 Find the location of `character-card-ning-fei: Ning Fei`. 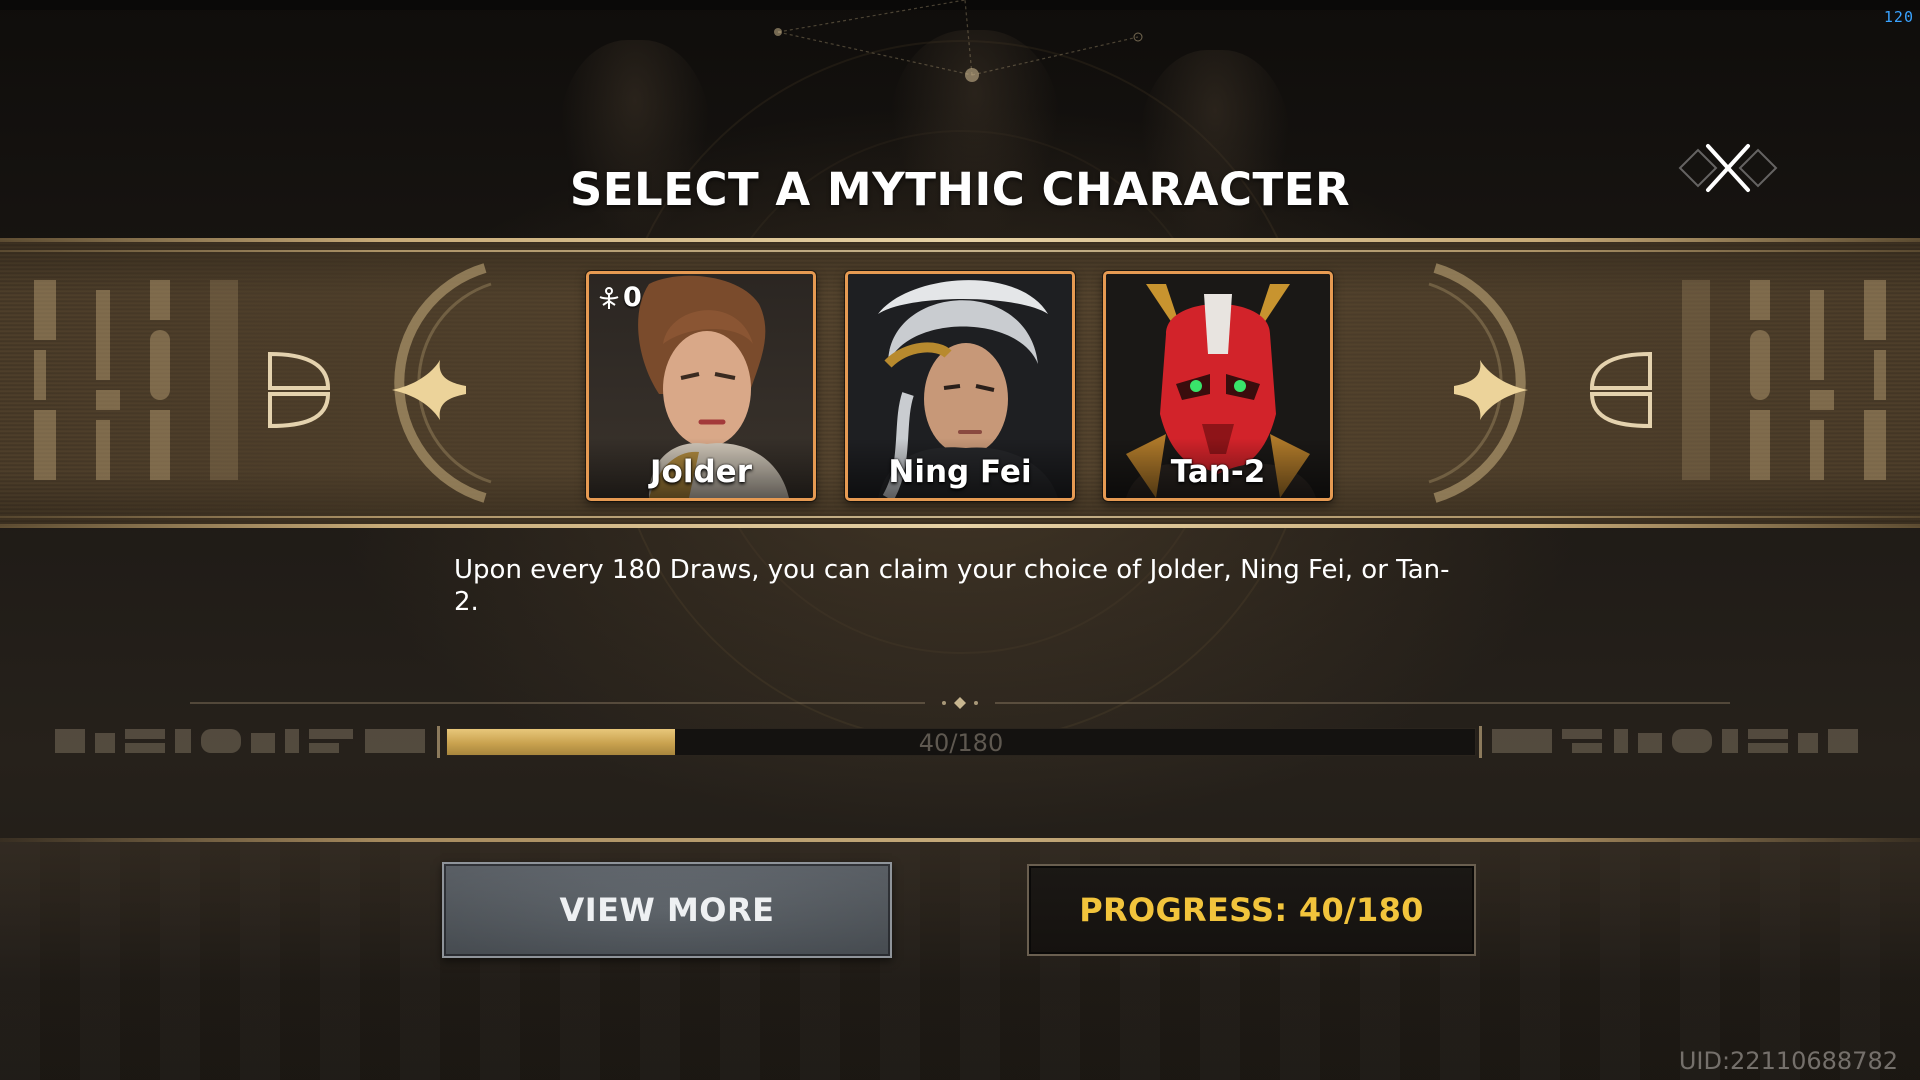

character-card-ning-fei: Ning Fei is located at coordinates (960, 386).